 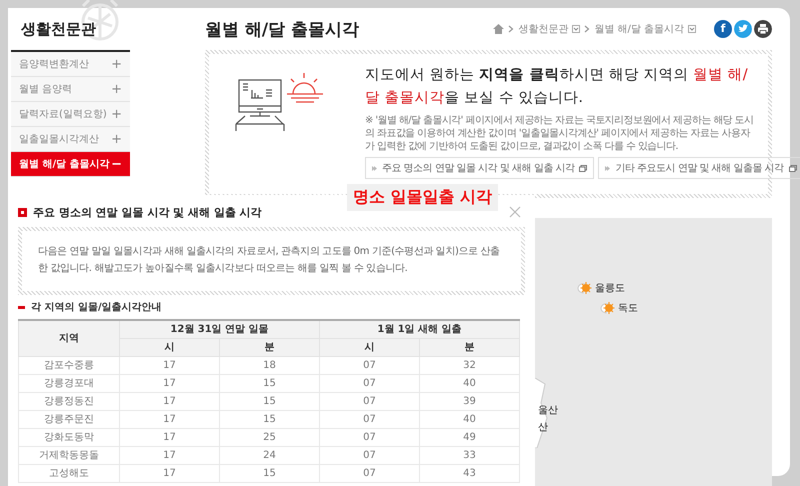 What do you see at coordinates (543, 29) in the screenshot?
I see `breadcrumb-link: 생활천문관` at bounding box center [543, 29].